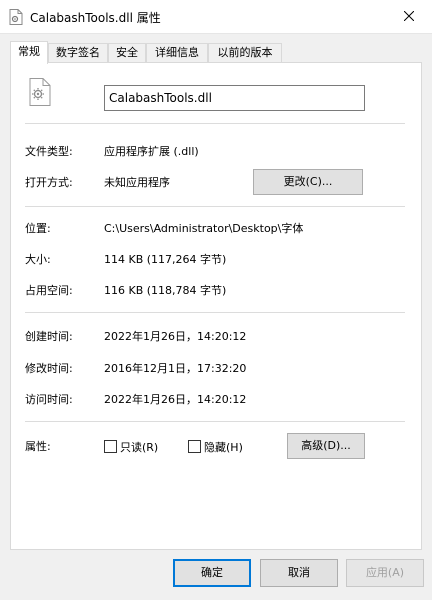  I want to click on file-icon, so click(40, 92).